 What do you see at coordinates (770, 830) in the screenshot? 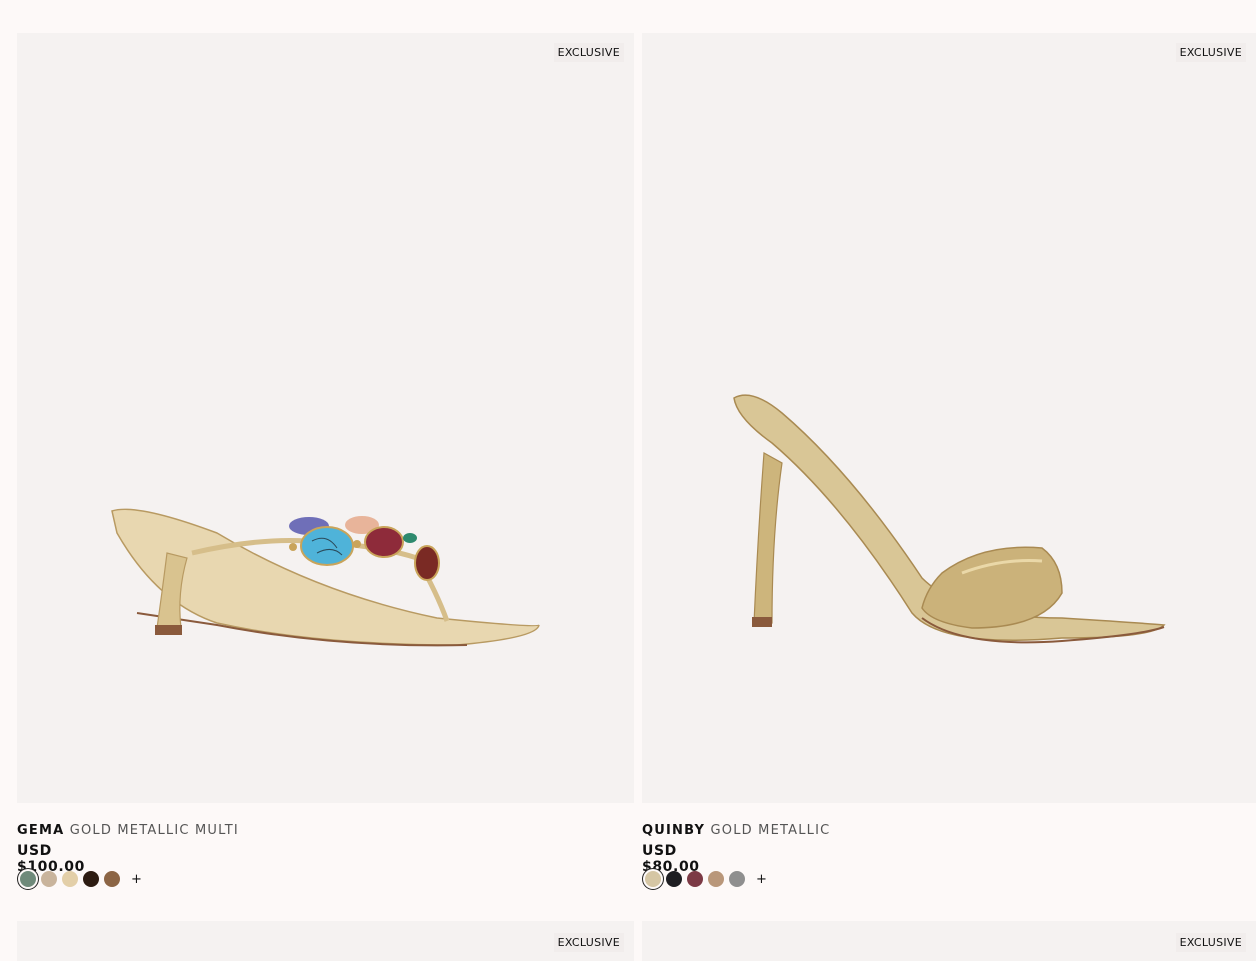
I see `product-variant: GOLD METALLIC` at bounding box center [770, 830].